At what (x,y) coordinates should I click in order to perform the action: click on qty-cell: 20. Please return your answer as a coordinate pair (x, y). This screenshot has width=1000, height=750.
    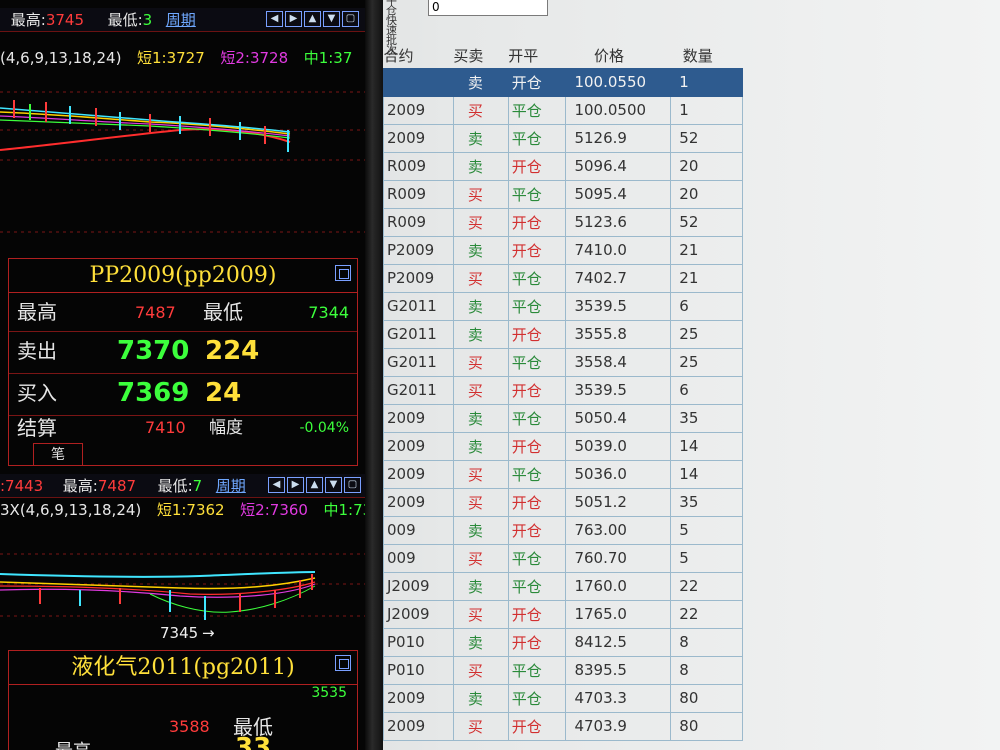
    Looking at the image, I should click on (706, 194).